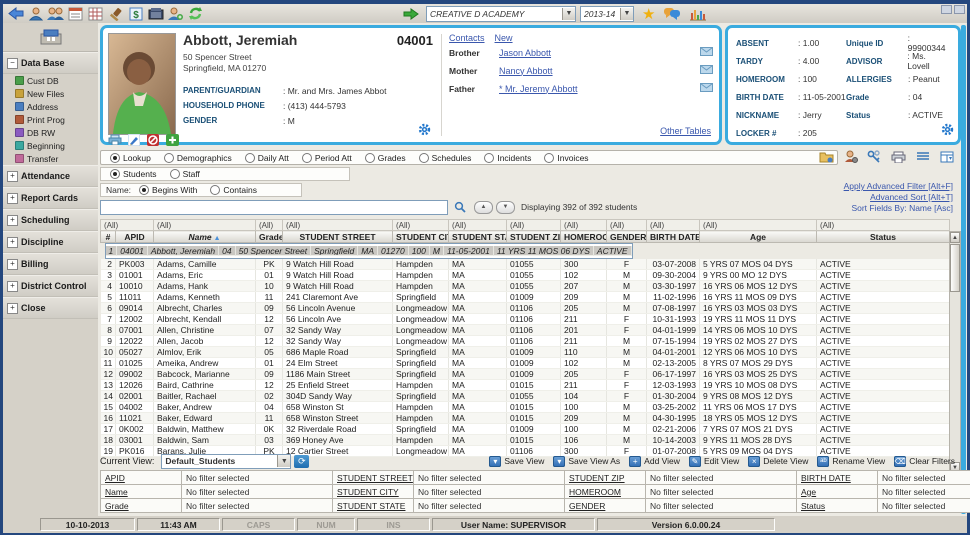 The height and width of the screenshot is (535, 970). Describe the element at coordinates (566, 157) in the screenshot. I see `tab-invoices: Invoices` at that location.